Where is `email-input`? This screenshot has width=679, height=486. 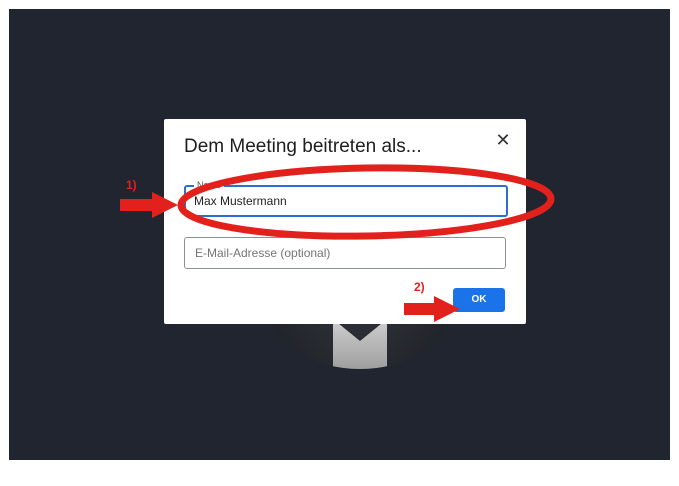
email-input is located at coordinates (345, 253).